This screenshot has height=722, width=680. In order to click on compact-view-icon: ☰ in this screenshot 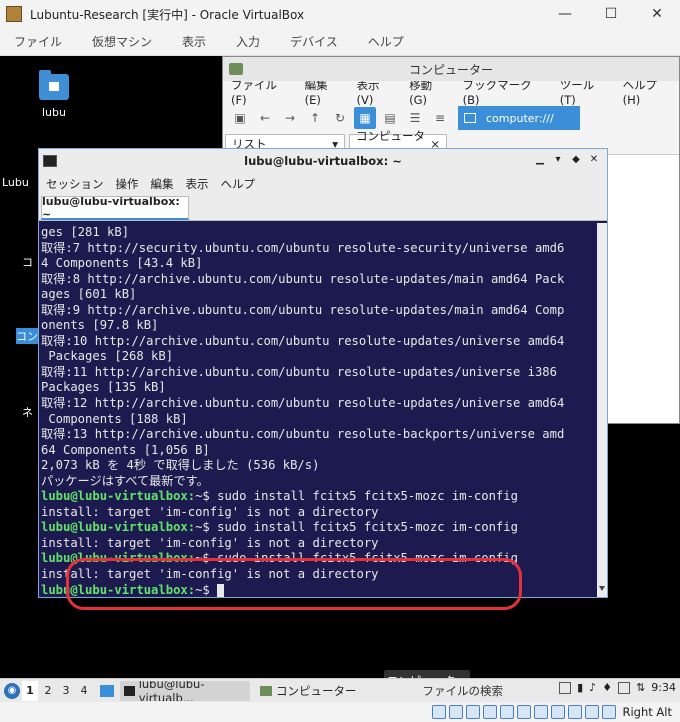, I will do `click(415, 118)`.